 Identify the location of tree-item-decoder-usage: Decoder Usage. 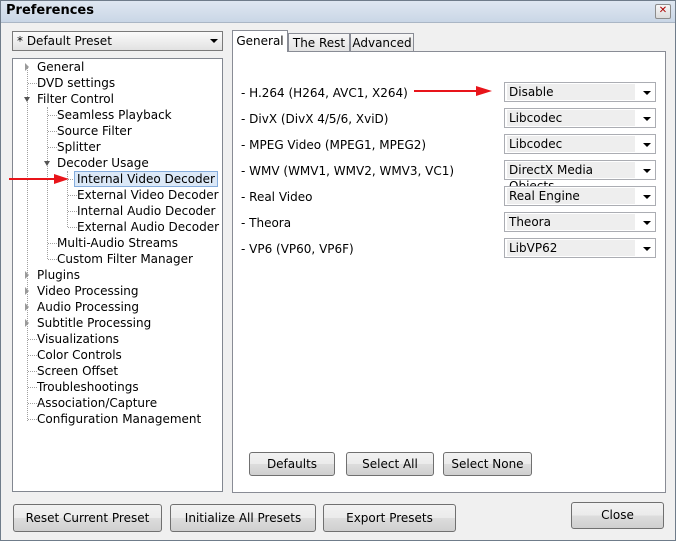
(103, 163).